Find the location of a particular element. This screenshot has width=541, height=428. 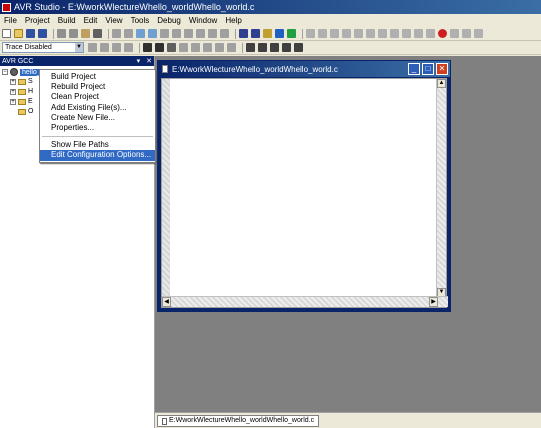

minimize-button: _ is located at coordinates (414, 69).